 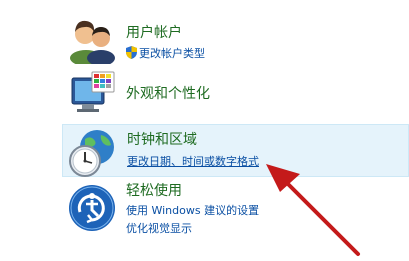 I want to click on change-account-type-label: 更改帐户类型, so click(x=172, y=53).